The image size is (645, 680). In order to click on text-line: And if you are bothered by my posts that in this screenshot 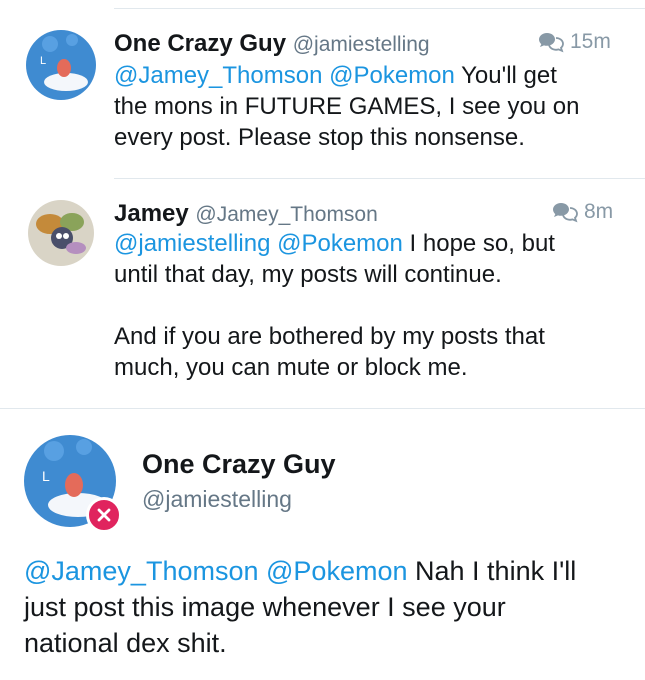, I will do `click(329, 336)`.